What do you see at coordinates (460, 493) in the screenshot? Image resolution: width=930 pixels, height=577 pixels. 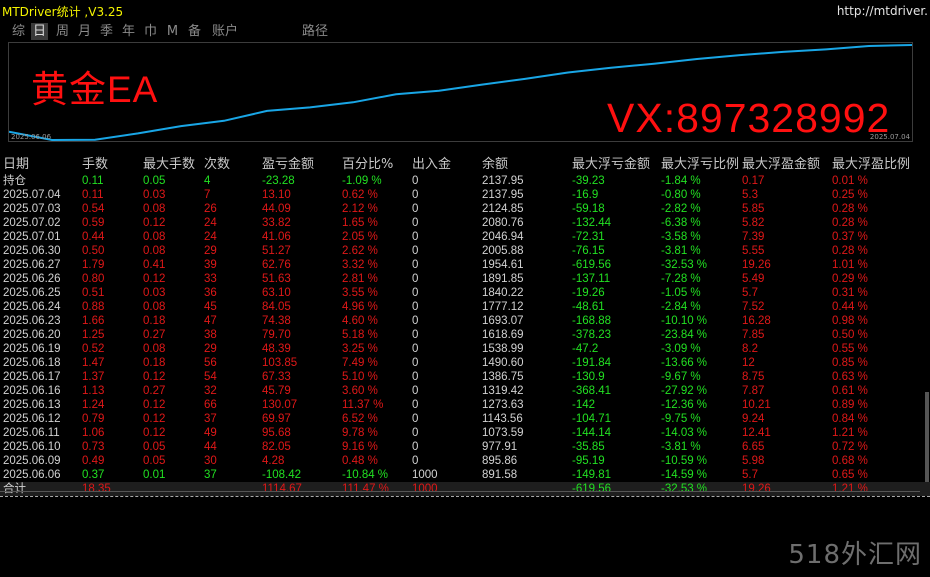 I see `horizontal-scrollbar` at bounding box center [460, 493].